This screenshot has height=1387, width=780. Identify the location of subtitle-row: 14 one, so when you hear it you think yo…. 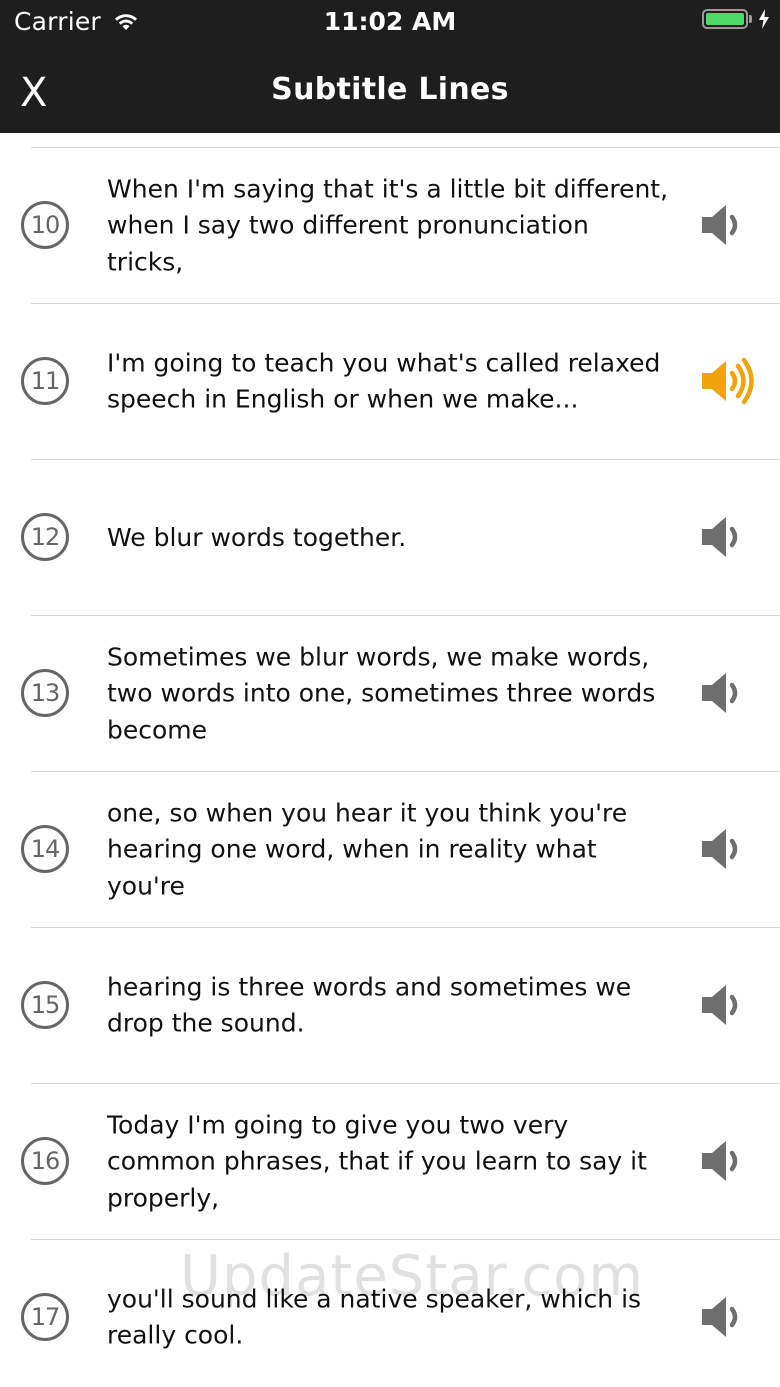
(390, 849).